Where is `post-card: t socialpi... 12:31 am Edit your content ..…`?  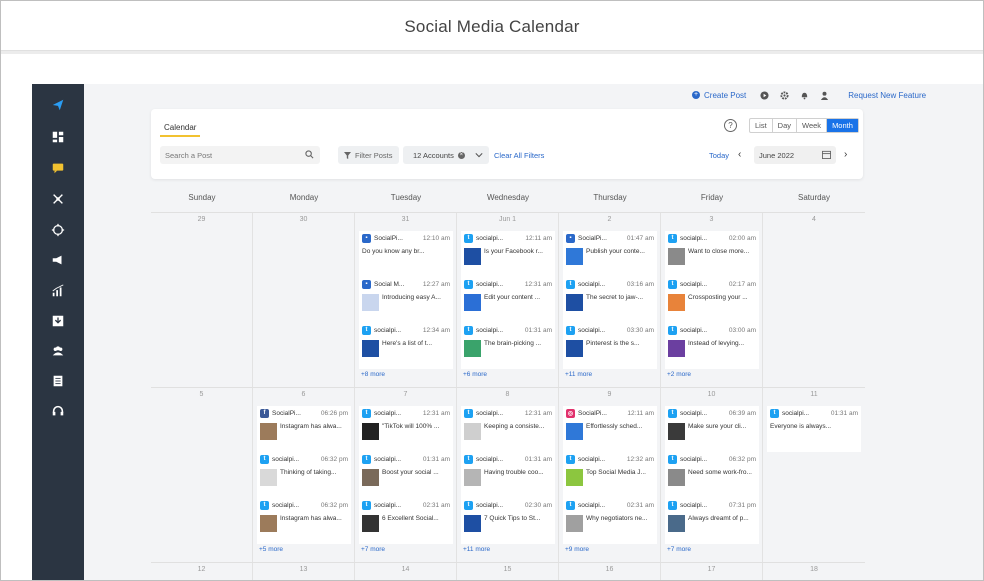
post-card: t socialpi... 12:31 am Edit your content ..… is located at coordinates (508, 300).